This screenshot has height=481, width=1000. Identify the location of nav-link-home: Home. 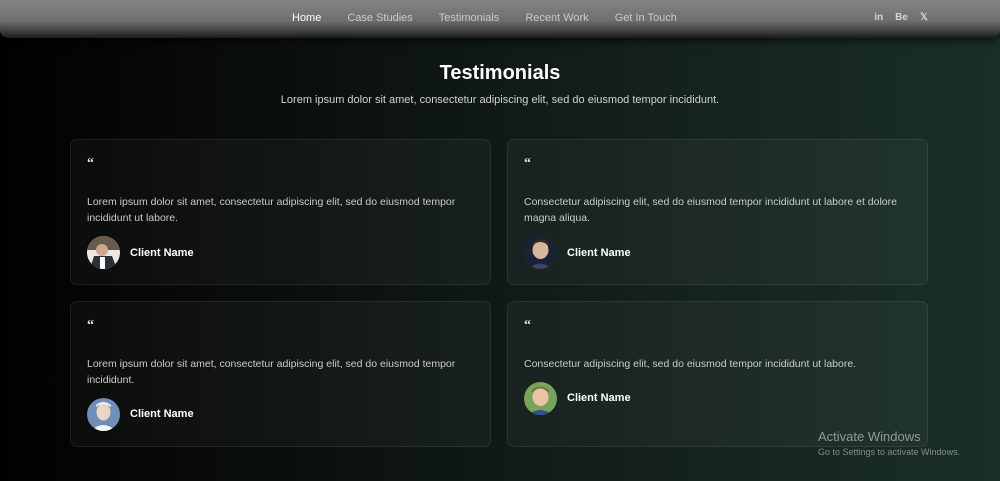
(306, 18).